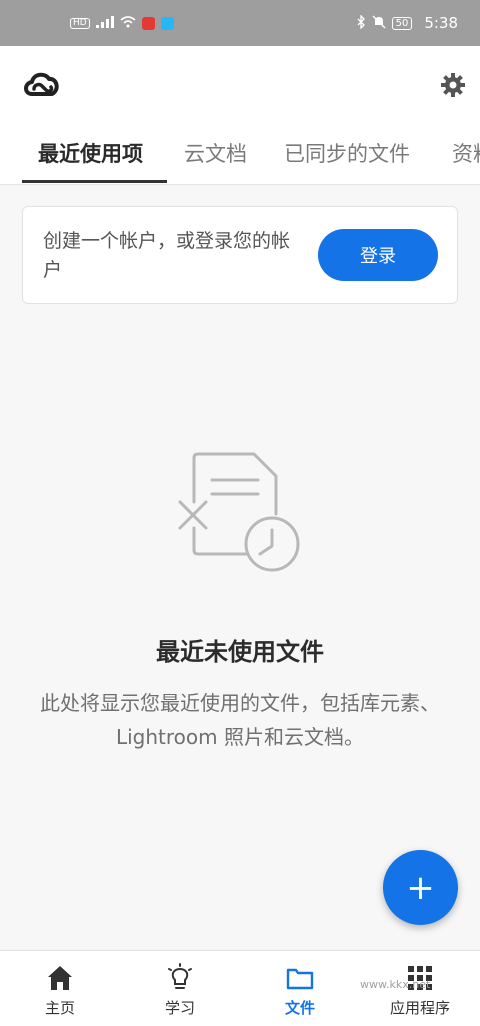 The image size is (480, 1026). What do you see at coordinates (419, 1008) in the screenshot?
I see `nav-apps-label: 应用程序` at bounding box center [419, 1008].